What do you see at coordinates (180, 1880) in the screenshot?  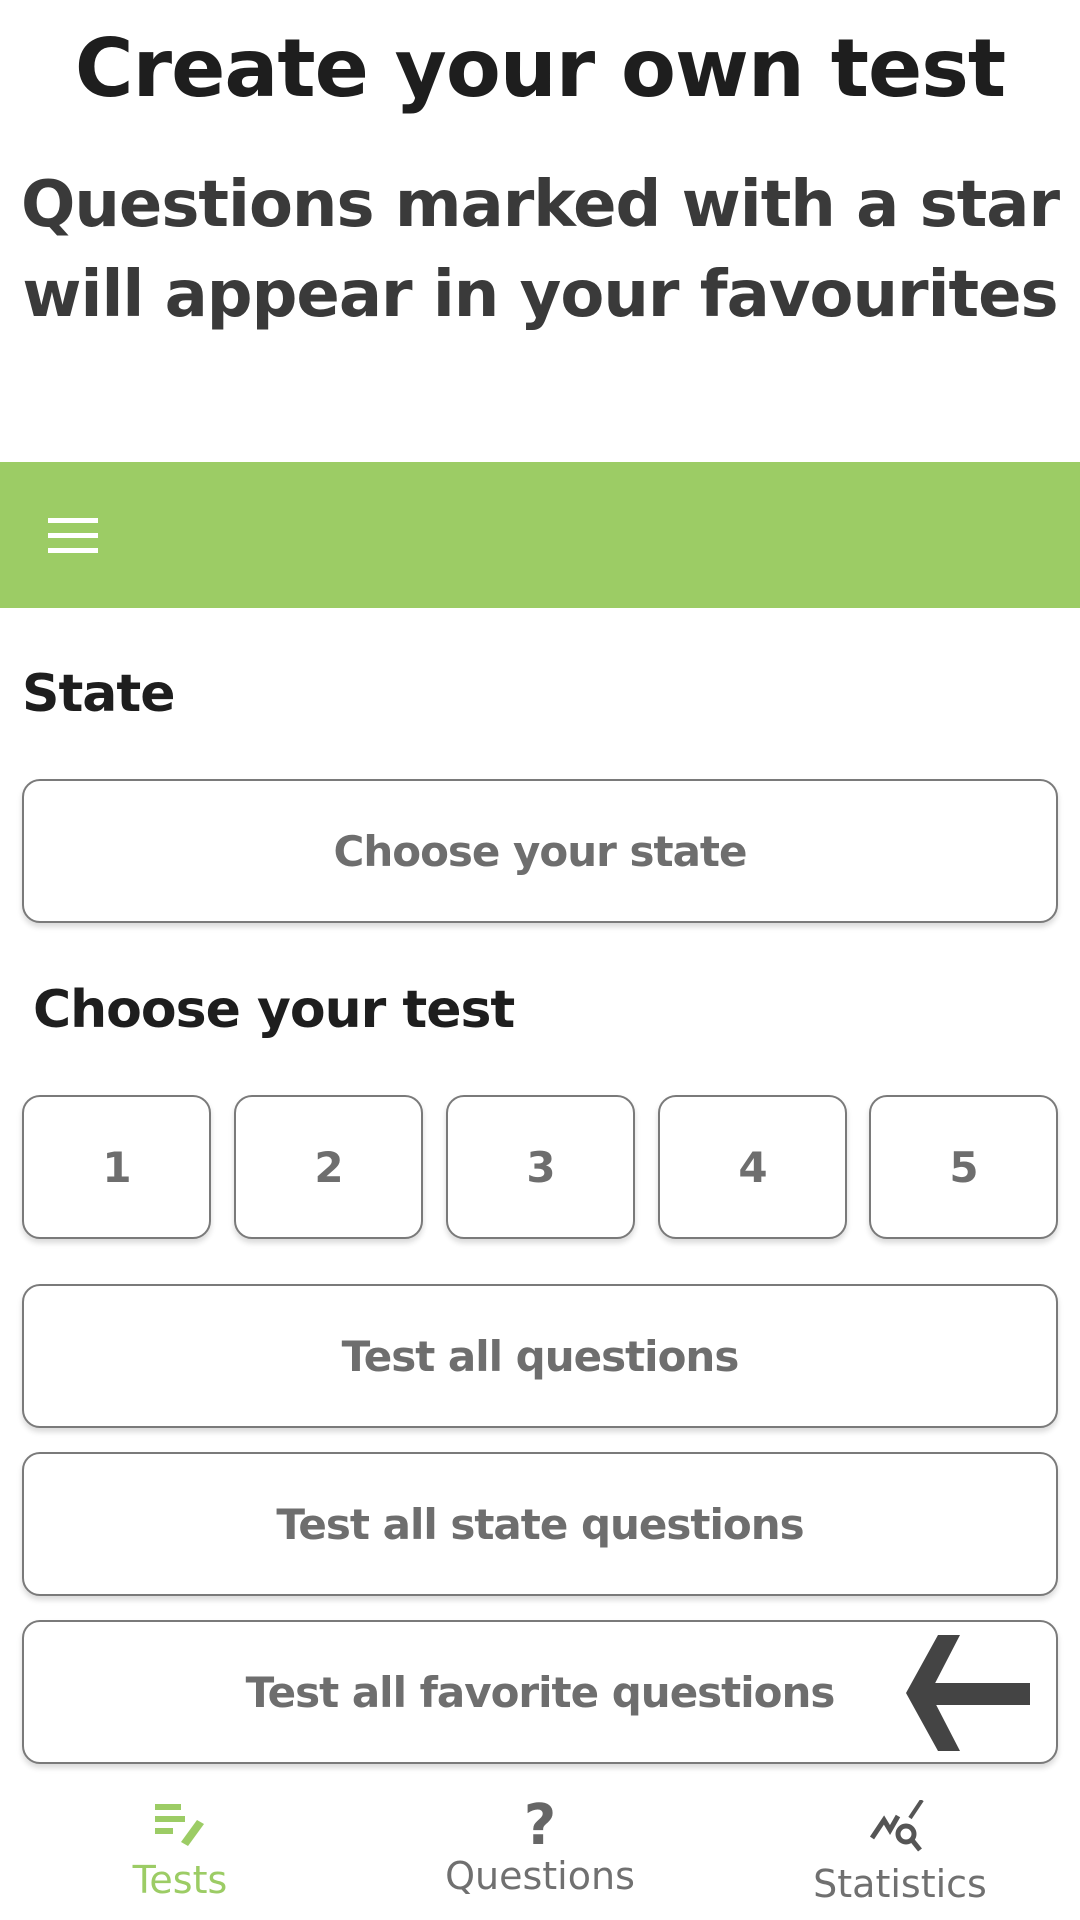 I see `nav-label-tests: Tests` at bounding box center [180, 1880].